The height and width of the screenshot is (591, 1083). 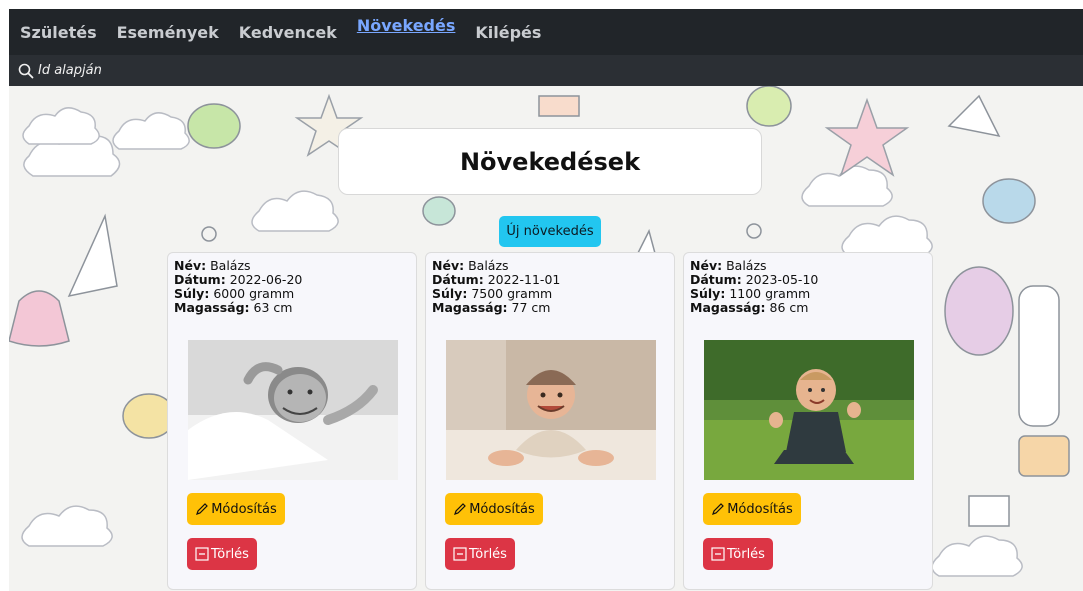 What do you see at coordinates (58, 32) in the screenshot?
I see `nav-szuletes: Születés` at bounding box center [58, 32].